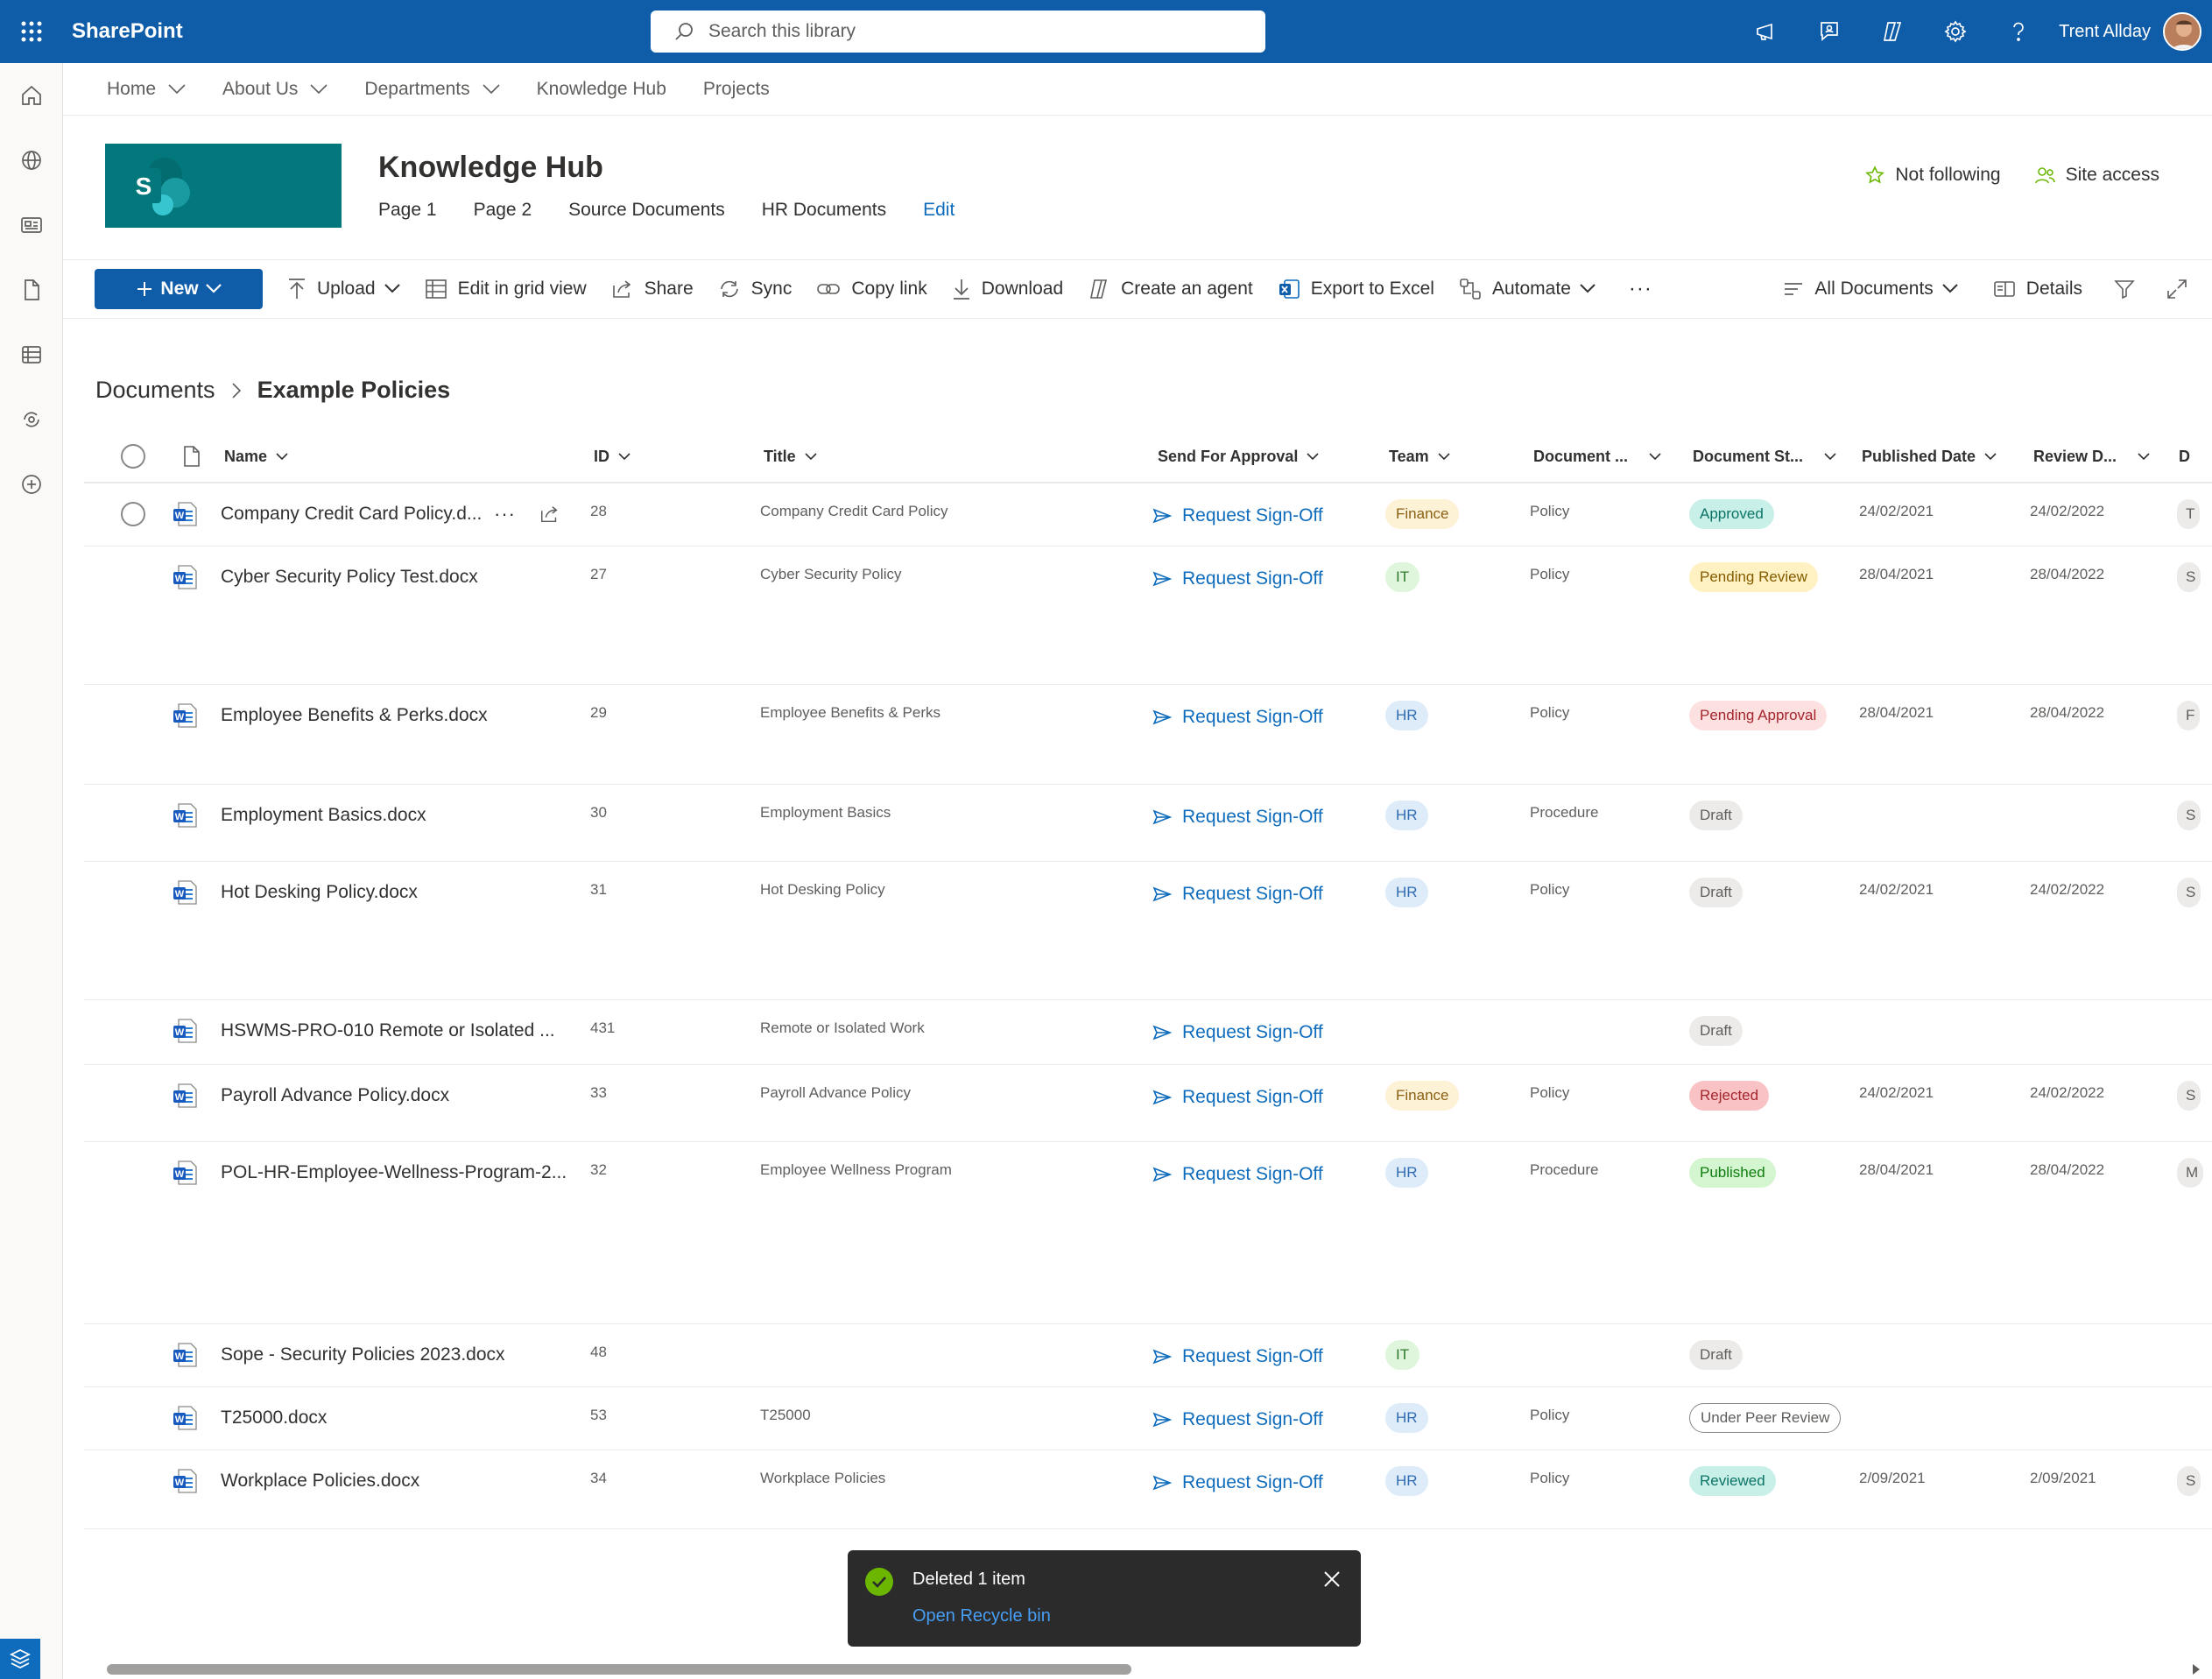 The height and width of the screenshot is (1679, 2212). I want to click on home-icon, so click(31, 95).